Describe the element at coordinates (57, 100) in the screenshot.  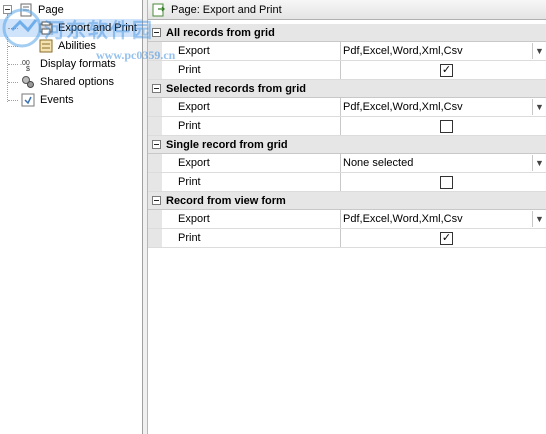
I see `tree-item-label: Events` at that location.